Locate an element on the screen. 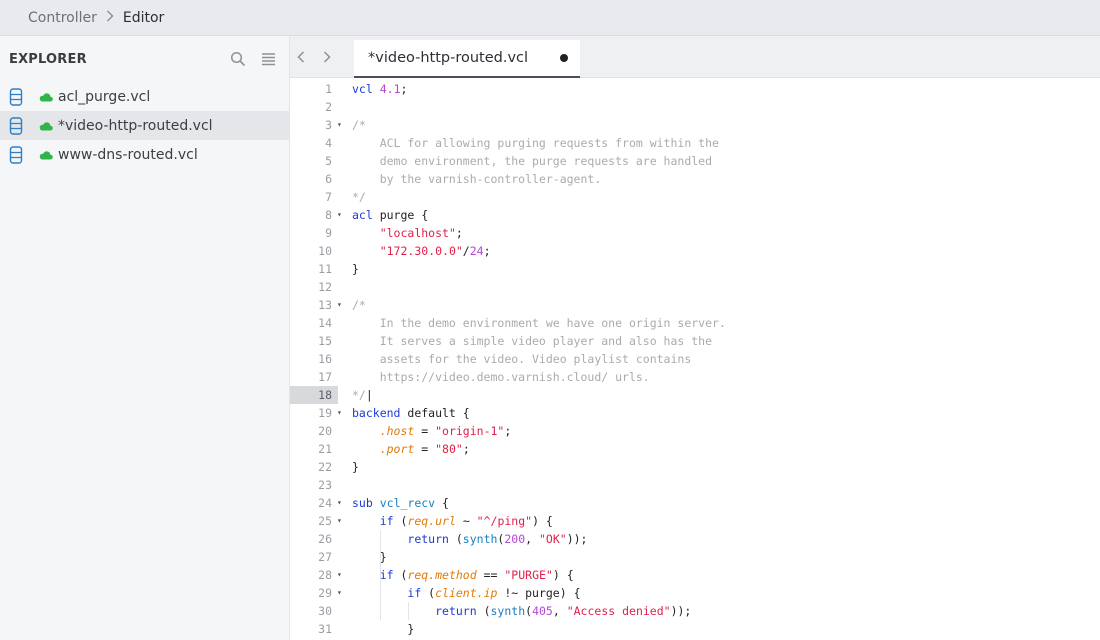 The width and height of the screenshot is (1100, 640). code-text: if (req.method == "PURGE") { is located at coordinates (463, 575).